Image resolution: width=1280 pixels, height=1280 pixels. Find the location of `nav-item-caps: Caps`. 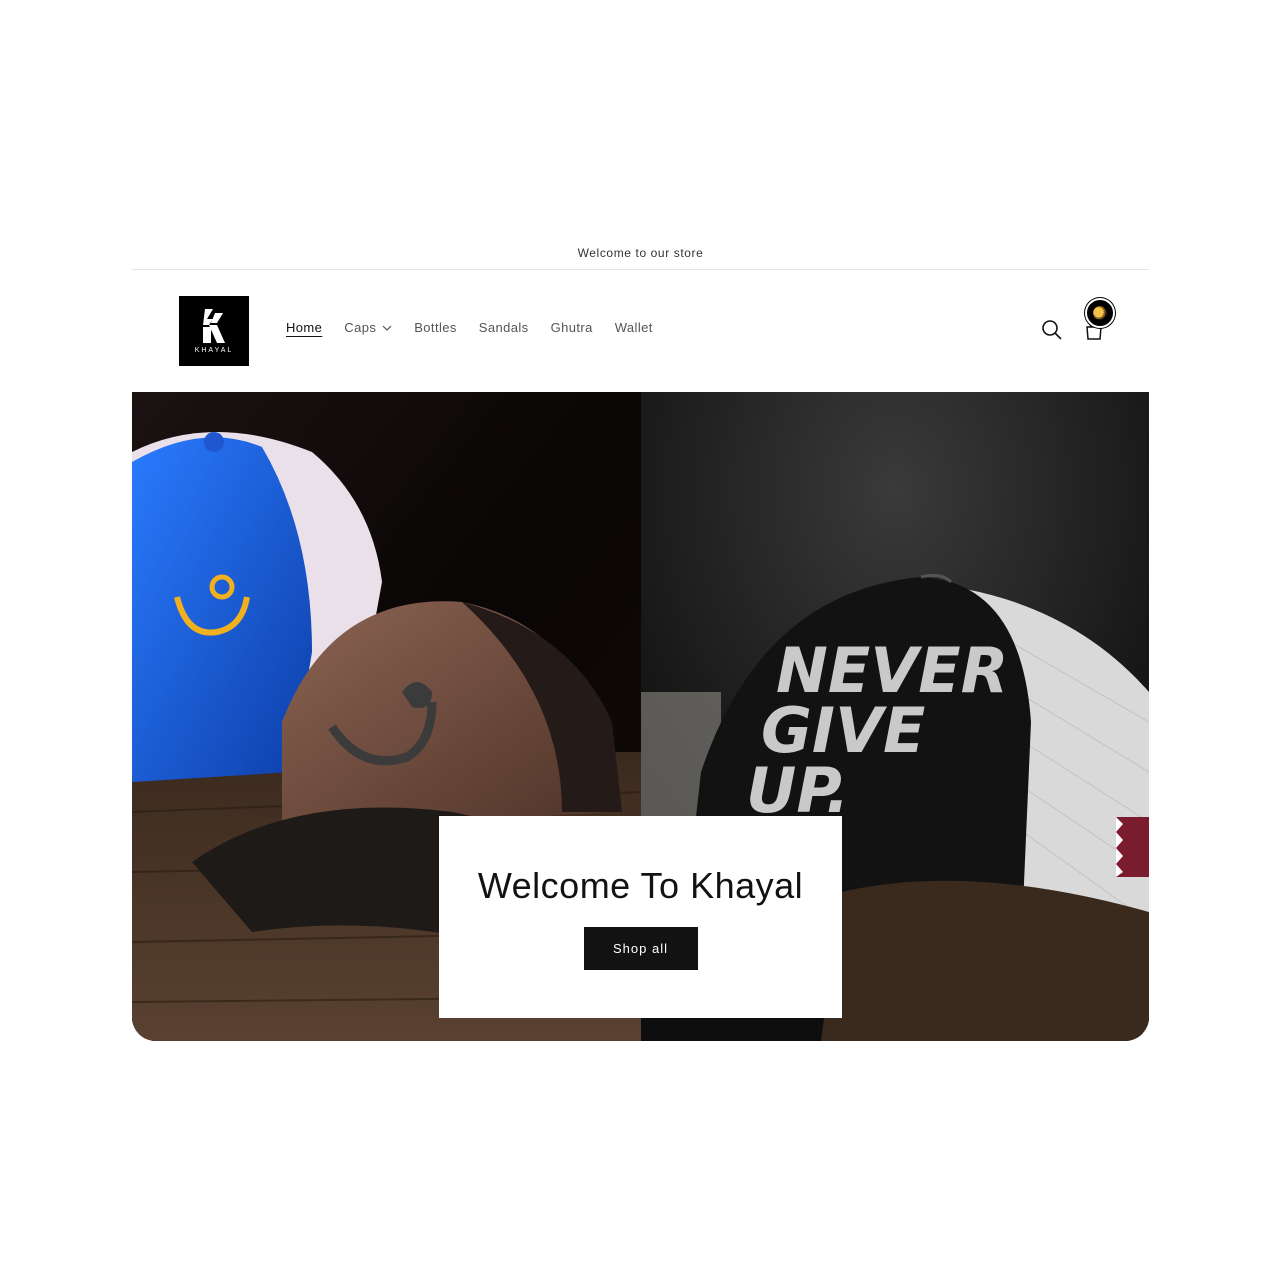

nav-item-caps: Caps is located at coordinates (368, 327).